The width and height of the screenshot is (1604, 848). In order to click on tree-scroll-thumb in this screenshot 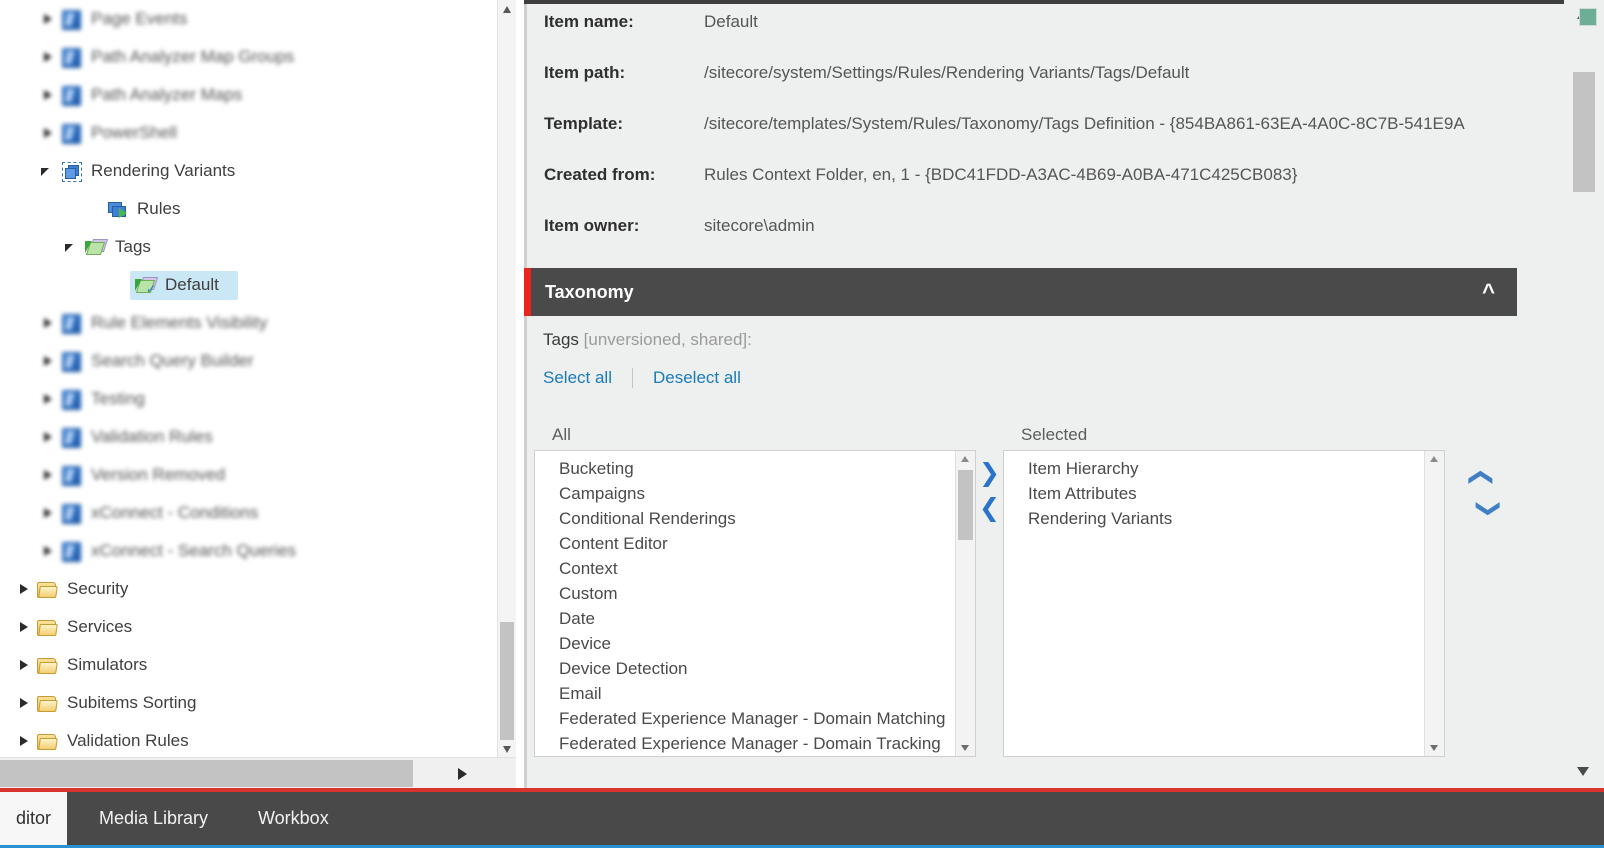, I will do `click(507, 686)`.